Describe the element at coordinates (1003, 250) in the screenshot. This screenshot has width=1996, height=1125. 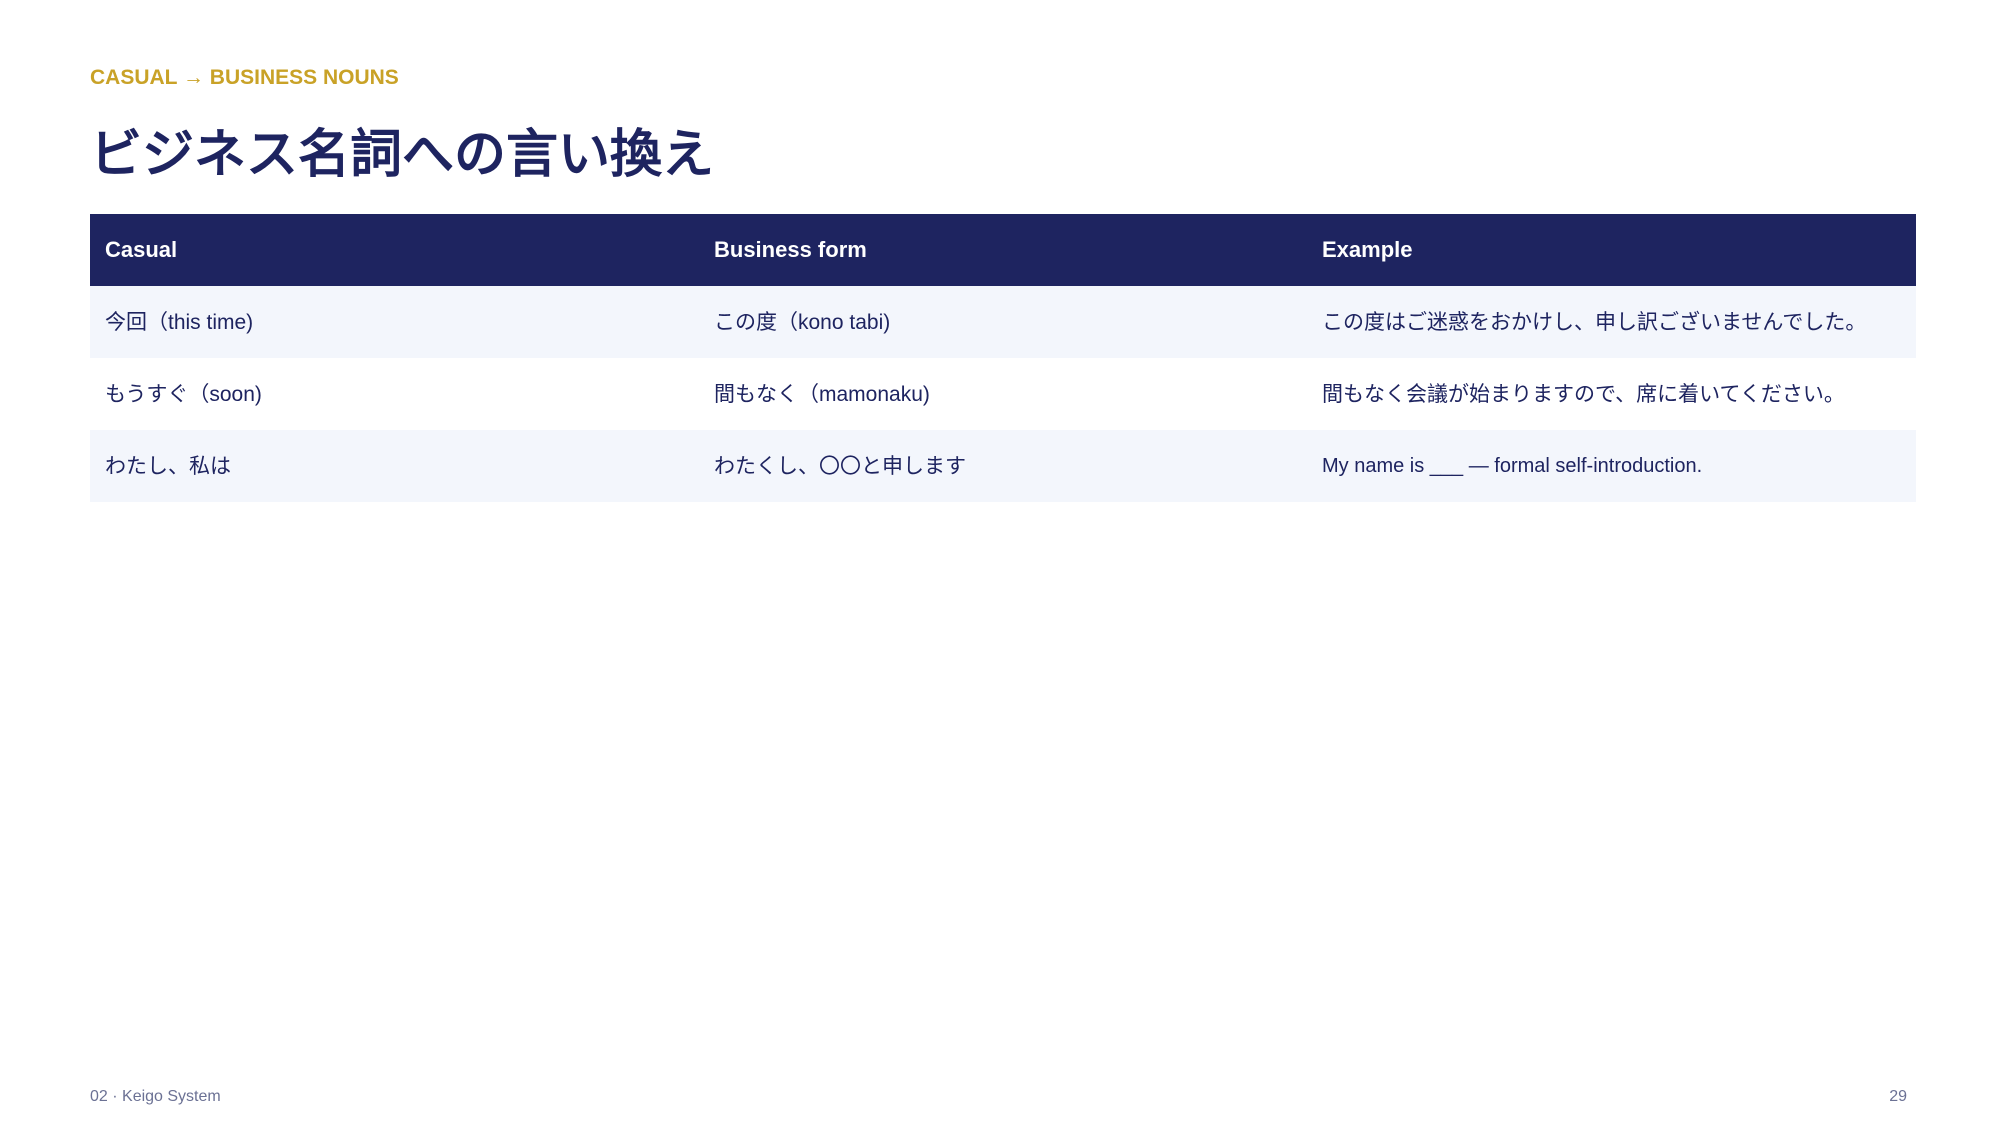
I see `table-header-row: Casual Business form Example` at that location.